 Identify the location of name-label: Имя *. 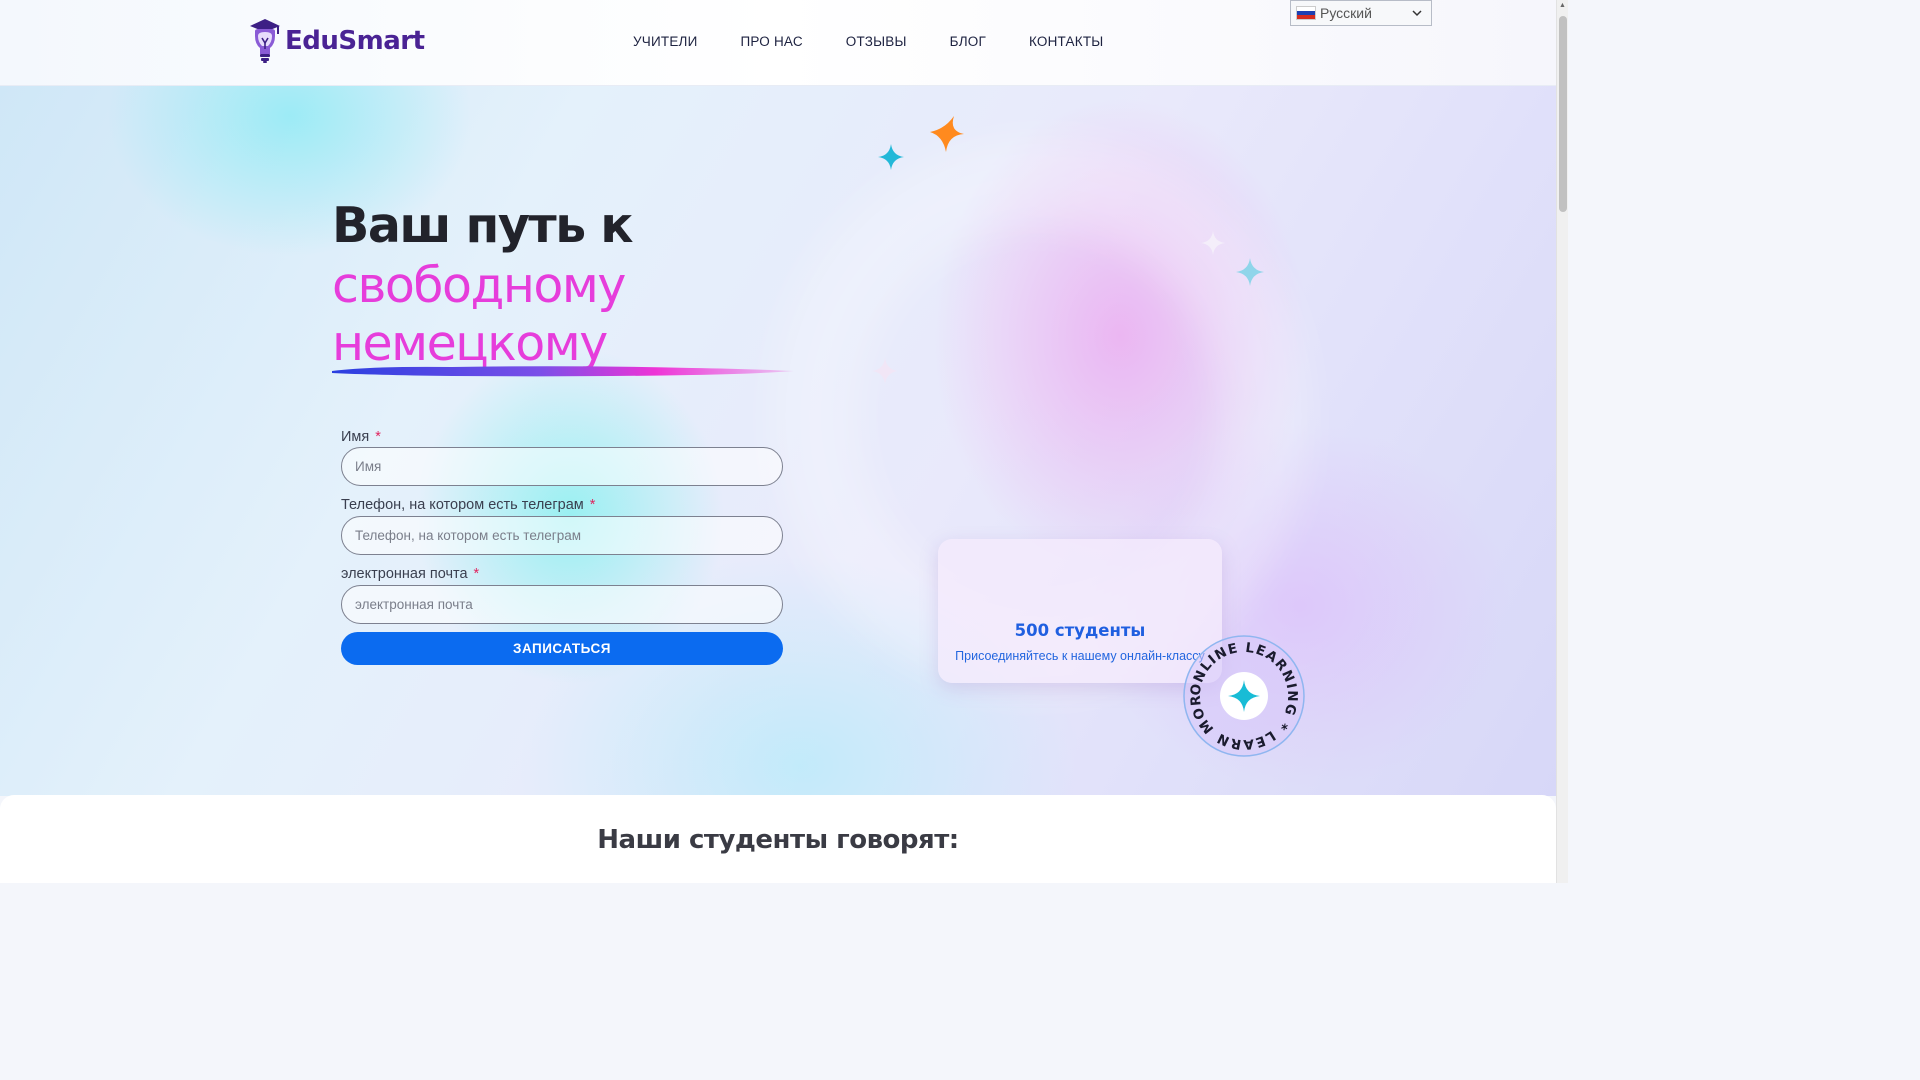
(361, 437).